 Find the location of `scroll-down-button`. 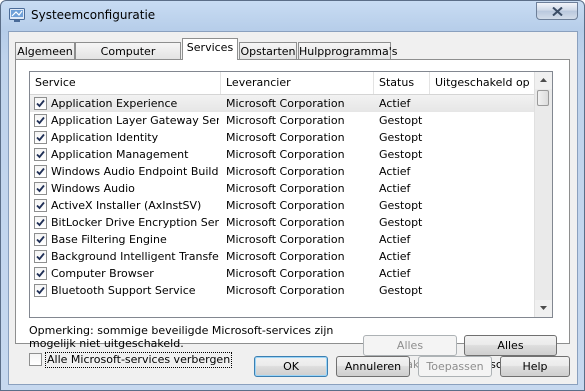

scroll-down-button is located at coordinates (543, 308).